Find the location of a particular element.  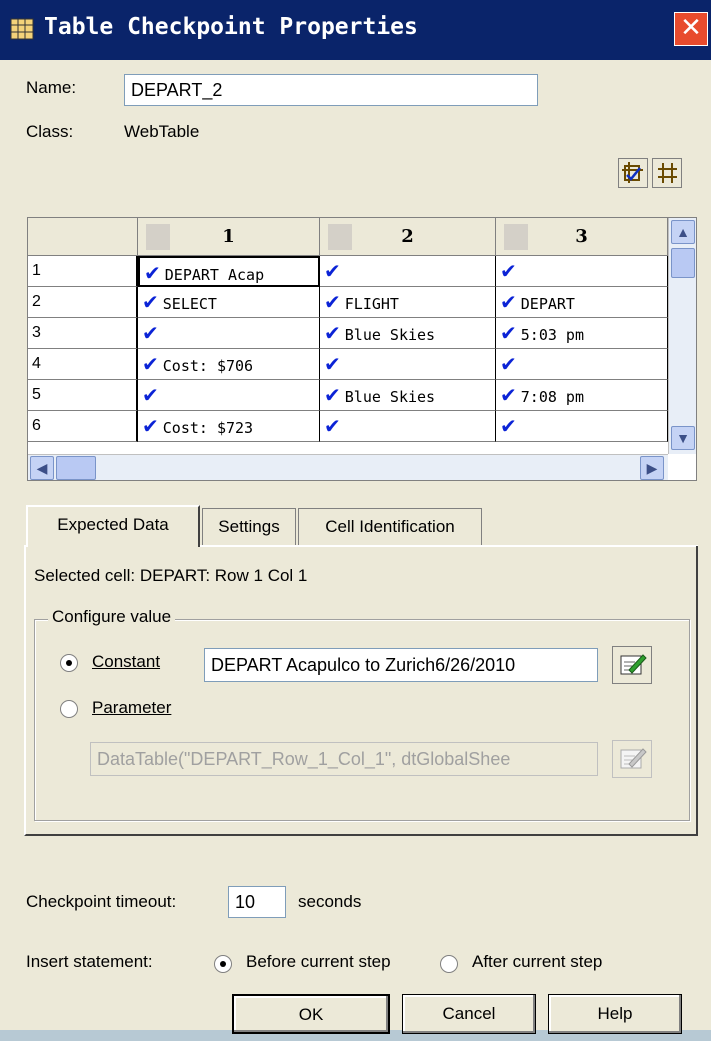

grid-cell: ✔ SELECT is located at coordinates (229, 302).